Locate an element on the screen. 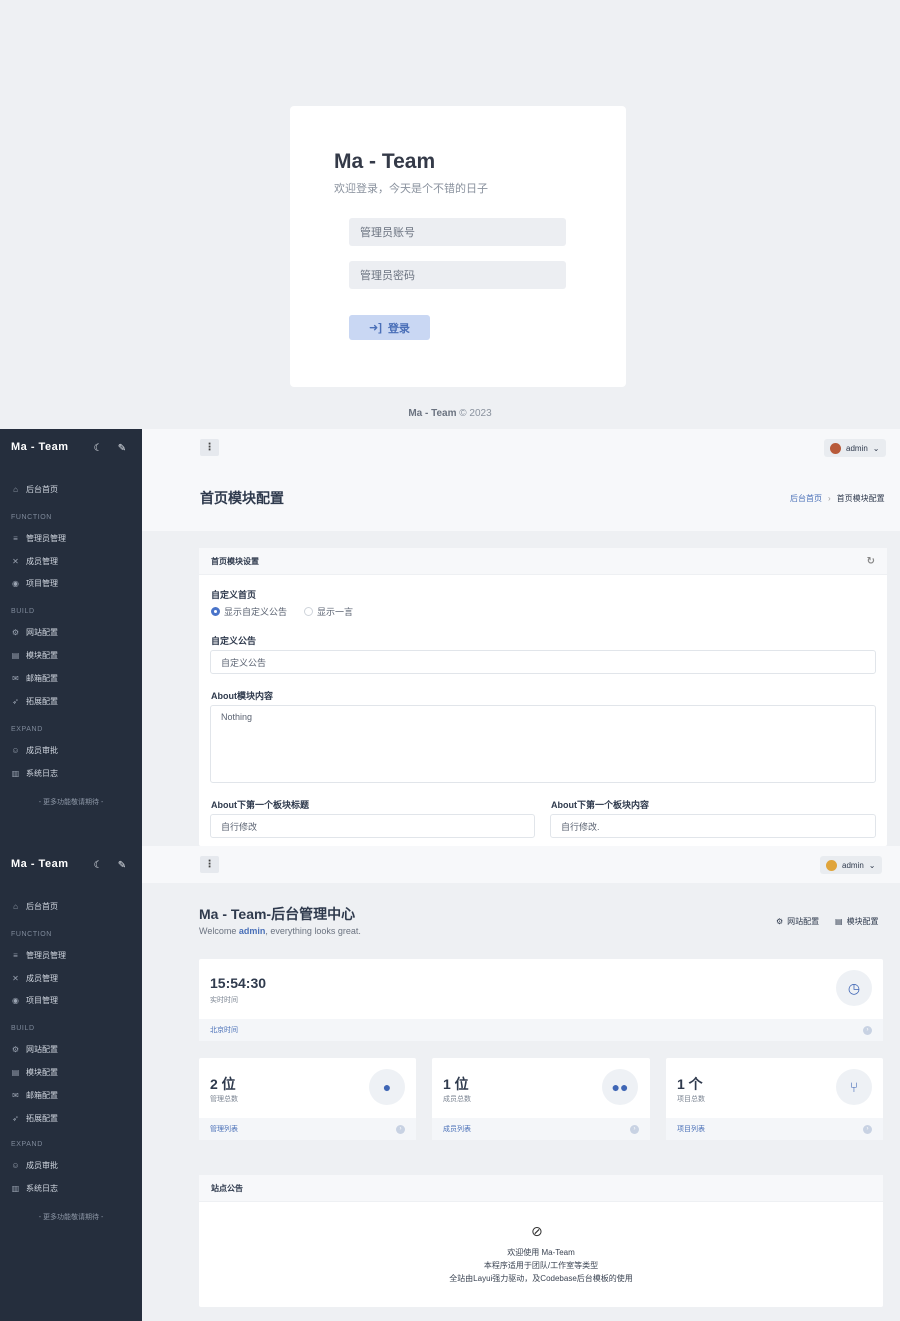  dashboard-title: Ma - Team-后台管理中心 is located at coordinates (277, 914).